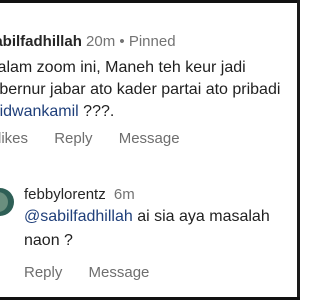  Describe the element at coordinates (124, 194) in the screenshot. I see `reply-time: 6m` at that location.